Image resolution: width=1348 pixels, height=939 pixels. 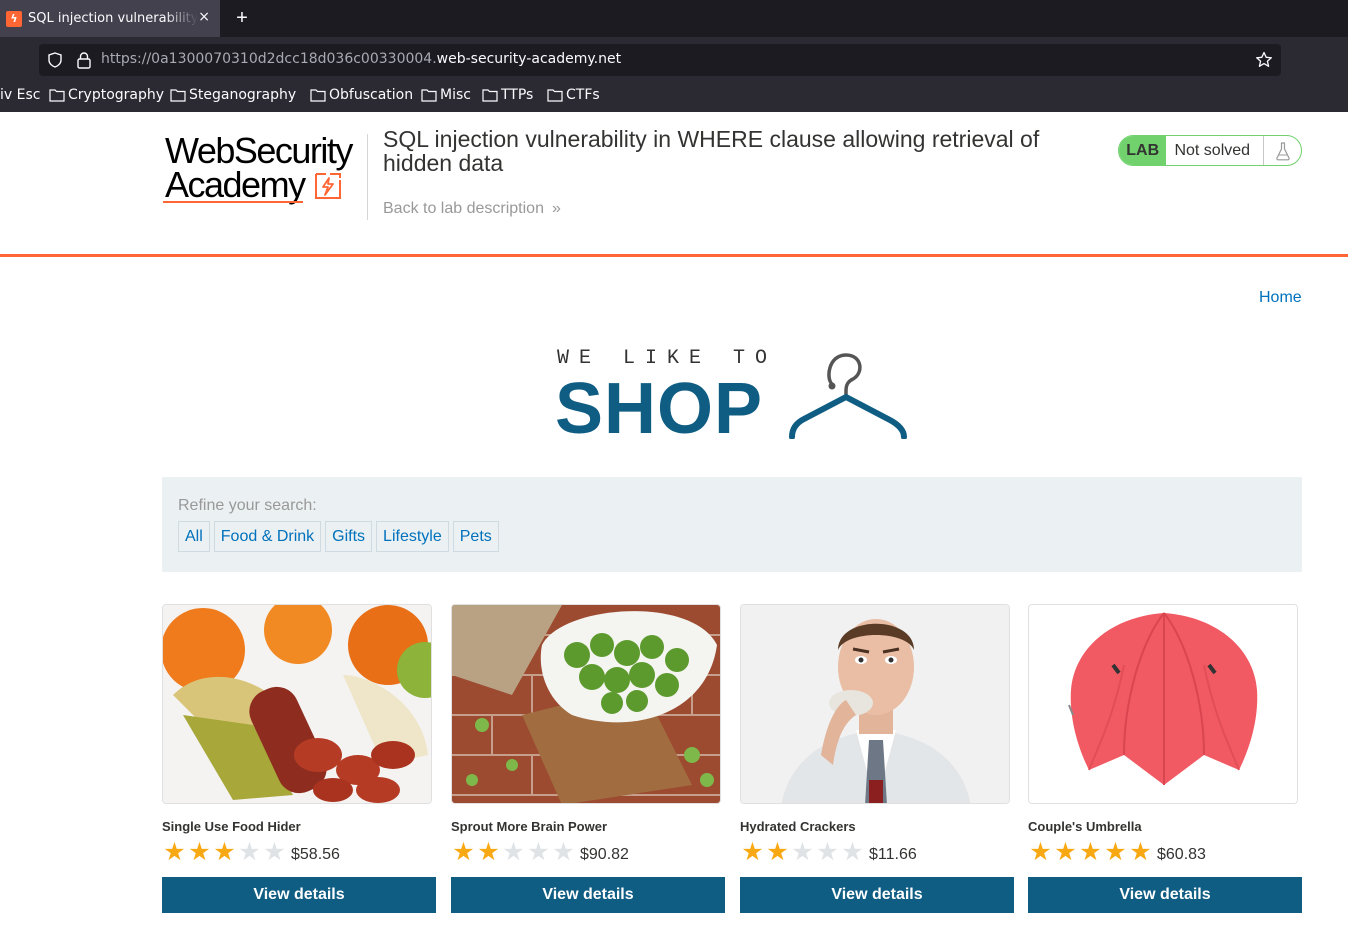 I want to click on product-price: $90.82, so click(x=604, y=854).